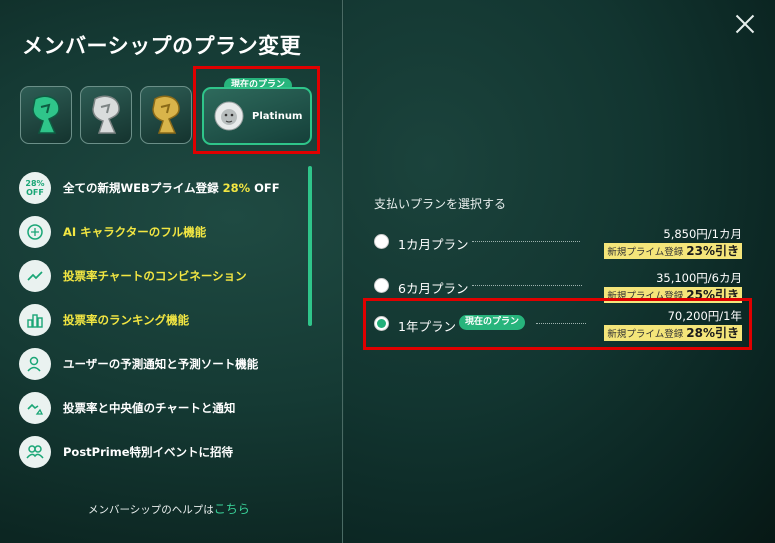 The width and height of the screenshot is (775, 543). What do you see at coordinates (699, 278) in the screenshot?
I see `plan-option-price: 35,100円/6カ月` at bounding box center [699, 278].